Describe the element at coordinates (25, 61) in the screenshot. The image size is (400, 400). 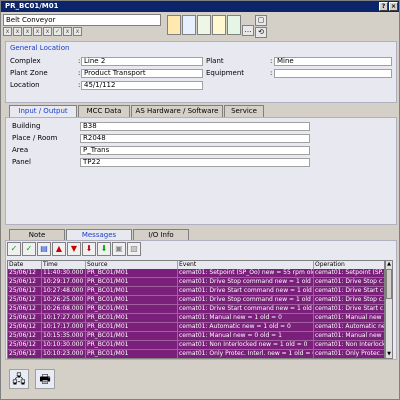
I see `complex-label: Complex` at that location.